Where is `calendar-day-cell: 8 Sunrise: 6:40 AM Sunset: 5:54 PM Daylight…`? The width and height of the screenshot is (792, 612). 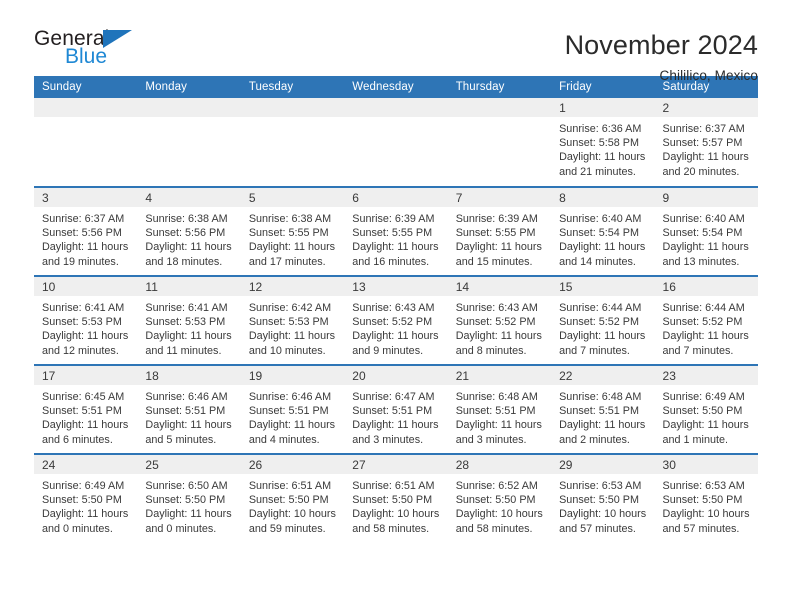
calendar-day-cell: 8 Sunrise: 6:40 AM Sunset: 5:54 PM Daylight… is located at coordinates (603, 231).